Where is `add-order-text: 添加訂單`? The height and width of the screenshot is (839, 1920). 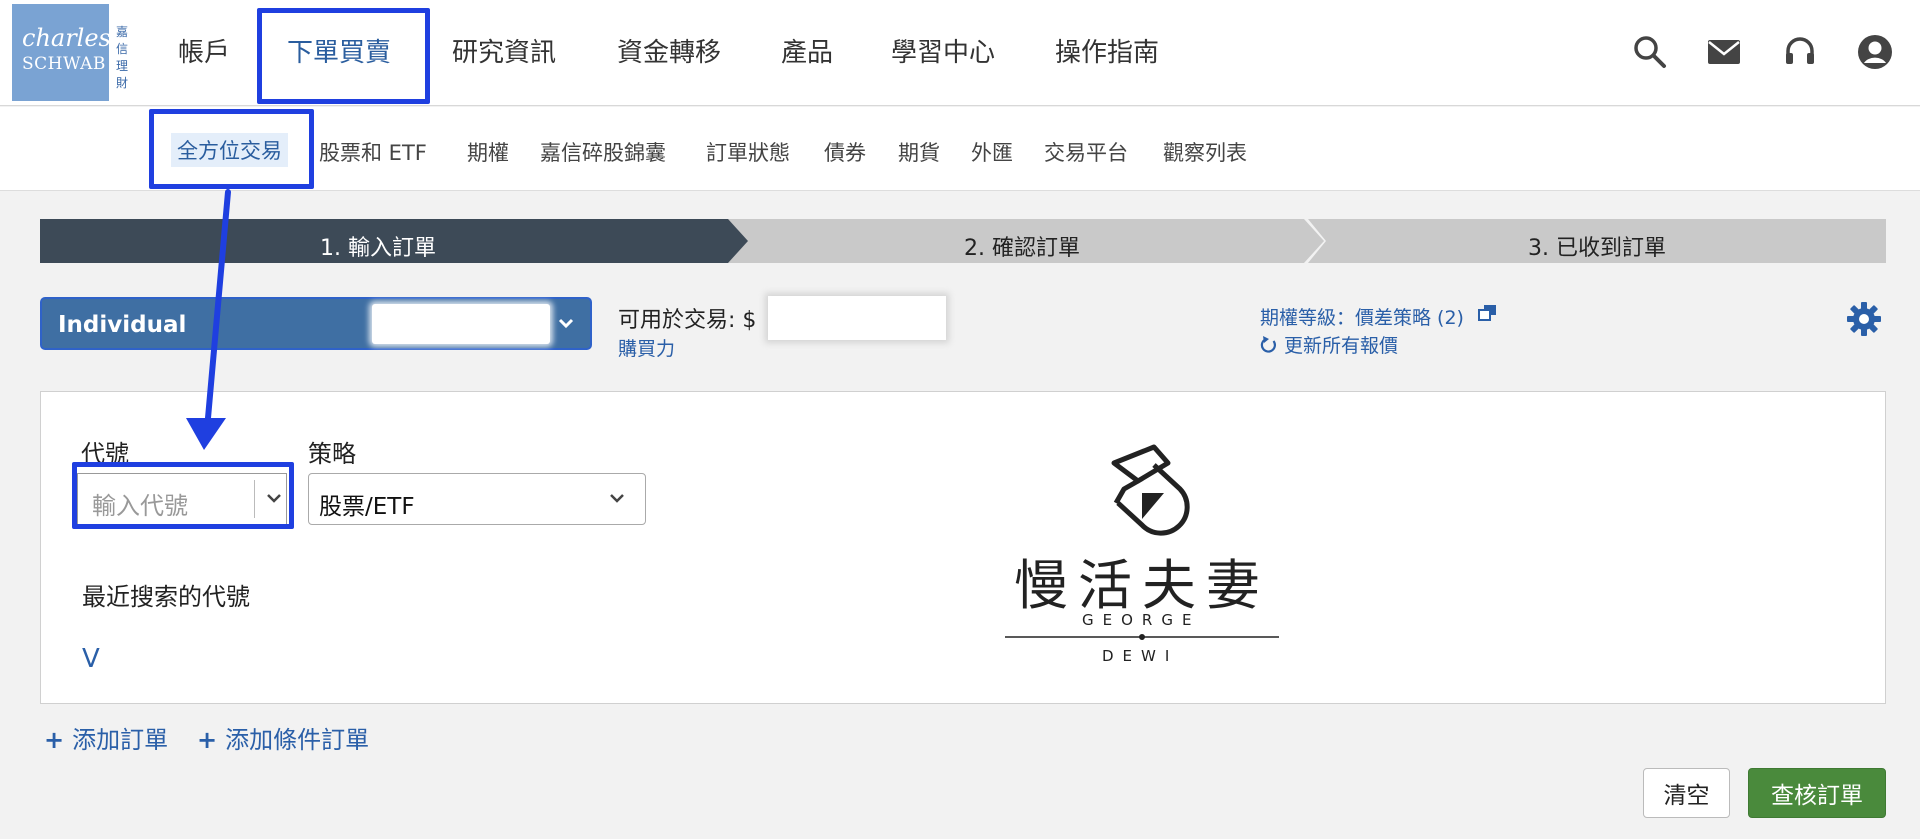
add-order-text: 添加訂單 is located at coordinates (120, 740).